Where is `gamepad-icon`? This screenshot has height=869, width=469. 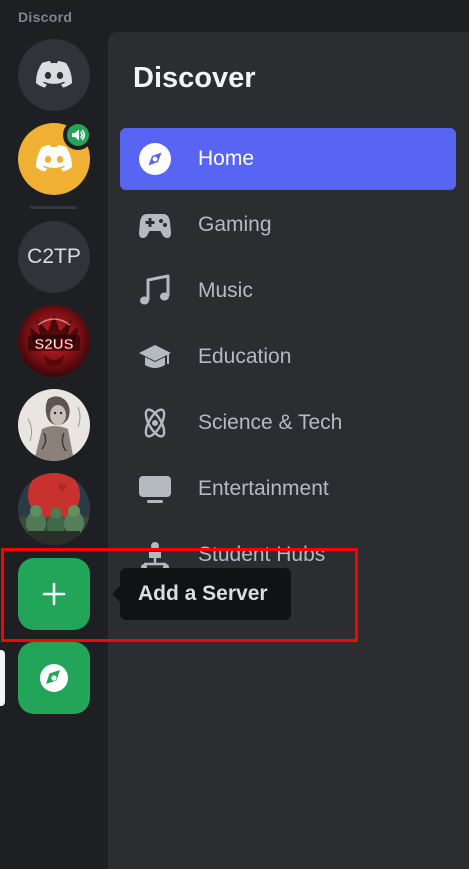 gamepad-icon is located at coordinates (155, 225).